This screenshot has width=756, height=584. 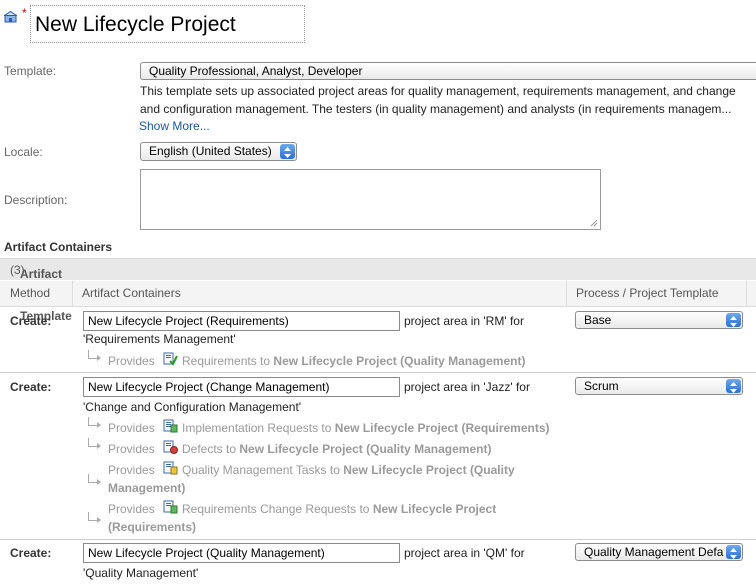 I want to click on row-1-method: Create:, so click(x=31, y=321).